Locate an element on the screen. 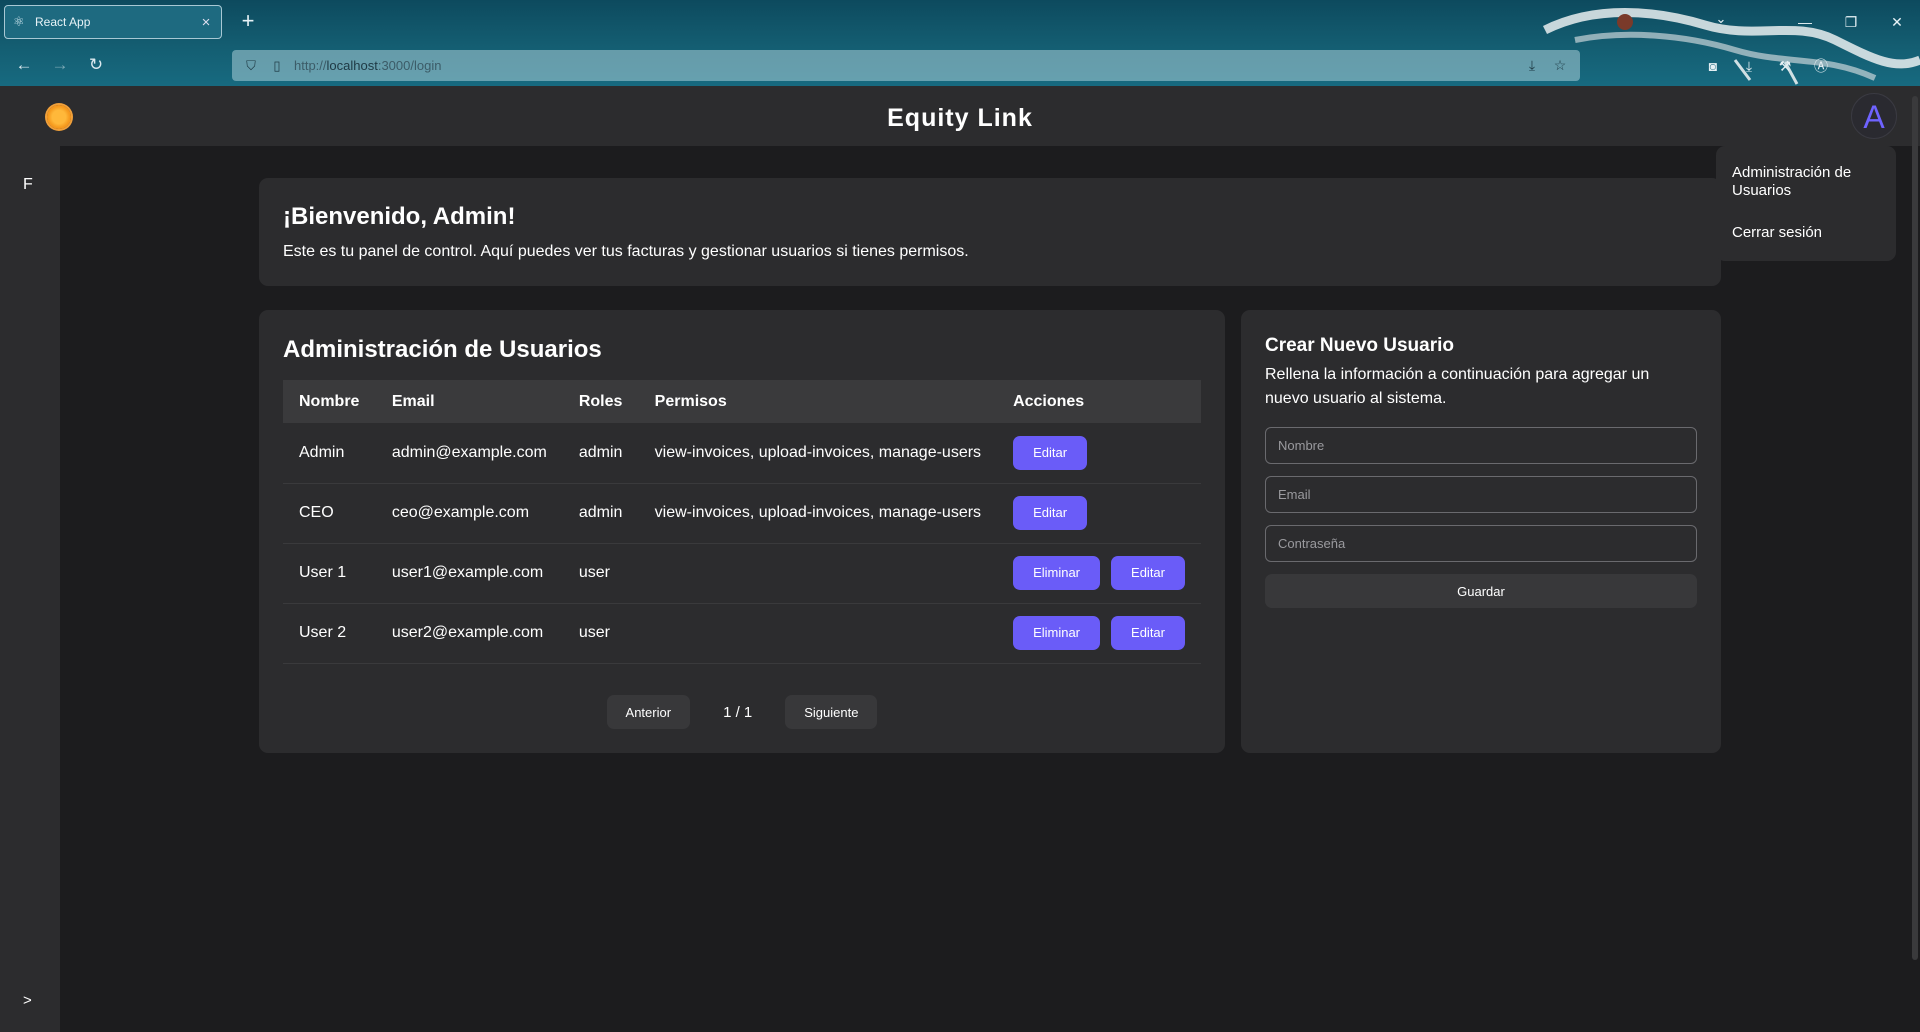  url-host: localhost is located at coordinates (352, 65).